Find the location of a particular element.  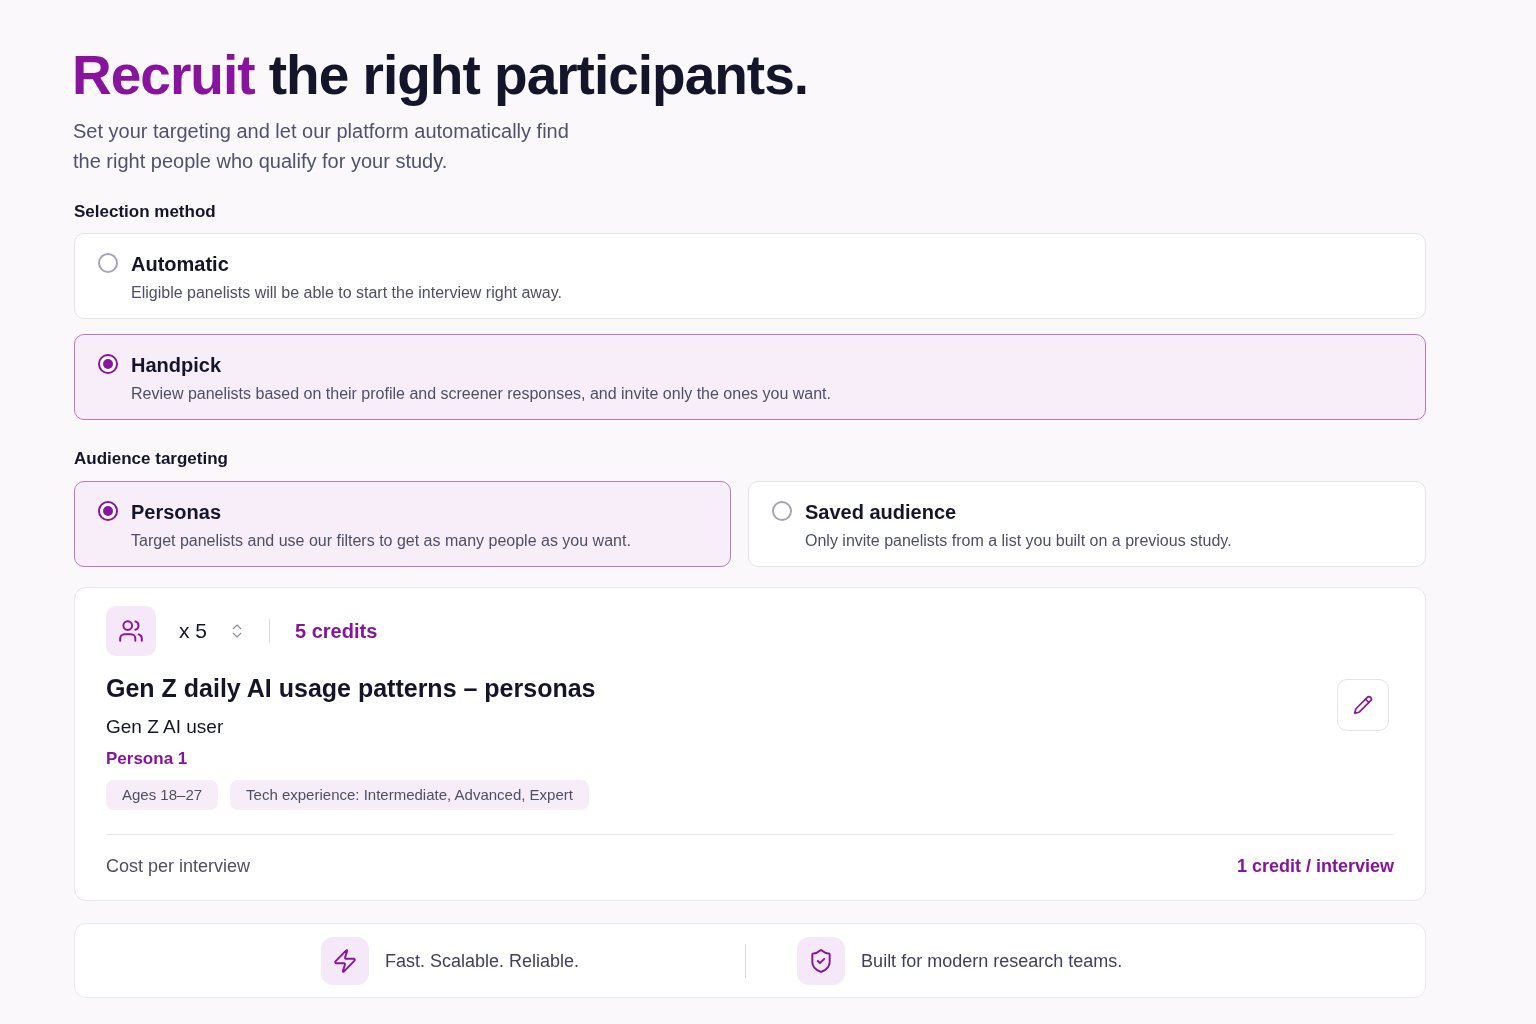

option-description: Target panelists and use our filters to get as many people as you want. is located at coordinates (381, 541).